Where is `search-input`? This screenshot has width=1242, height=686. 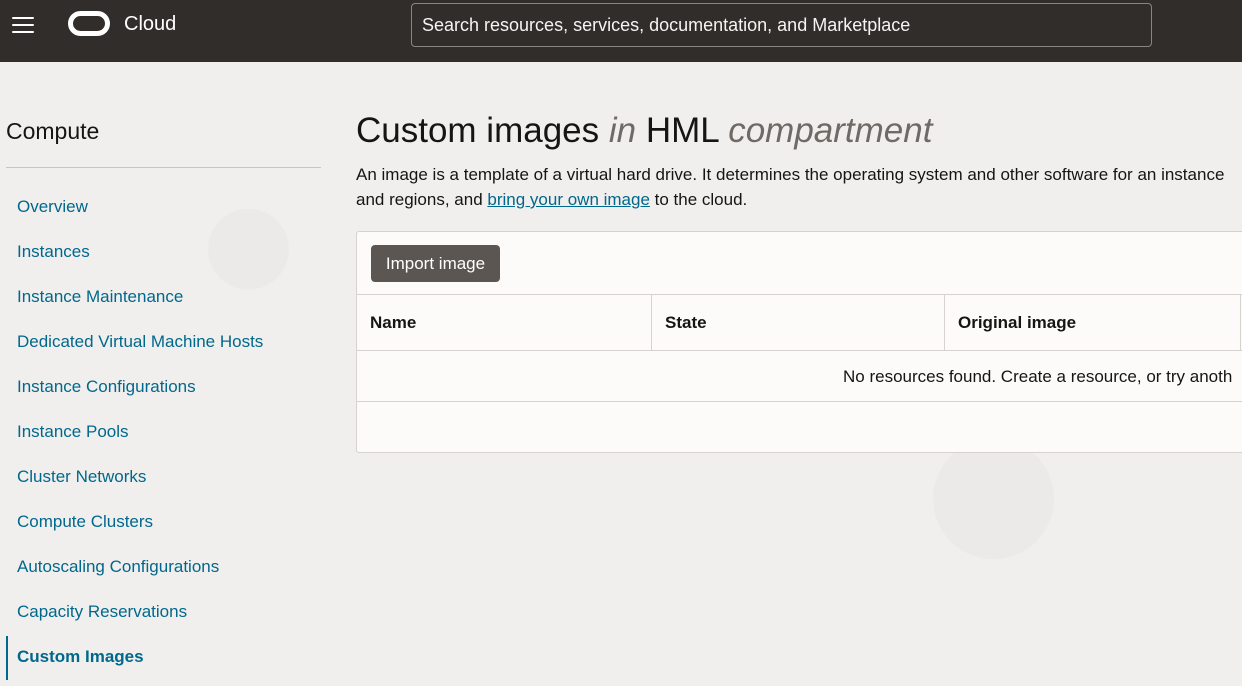 search-input is located at coordinates (781, 25).